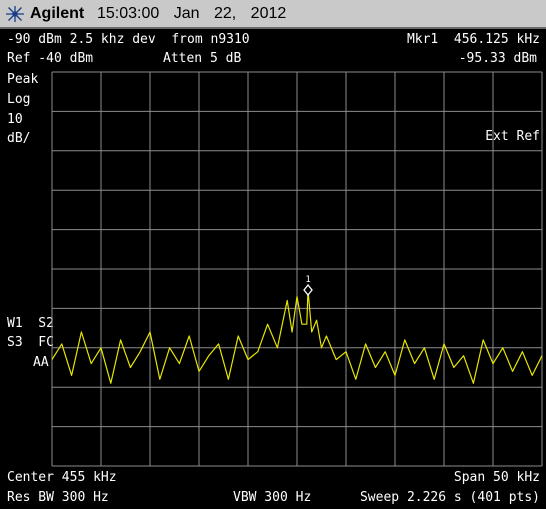  I want to click on brand-name: Agilent, so click(57, 13).